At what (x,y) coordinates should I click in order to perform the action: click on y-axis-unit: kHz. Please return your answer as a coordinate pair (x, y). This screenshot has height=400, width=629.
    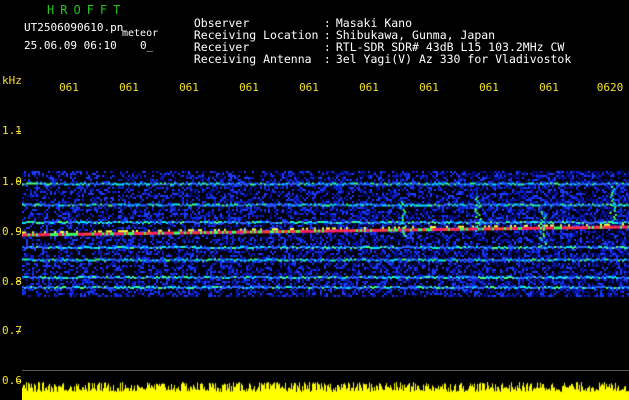
    Looking at the image, I should click on (12, 80).